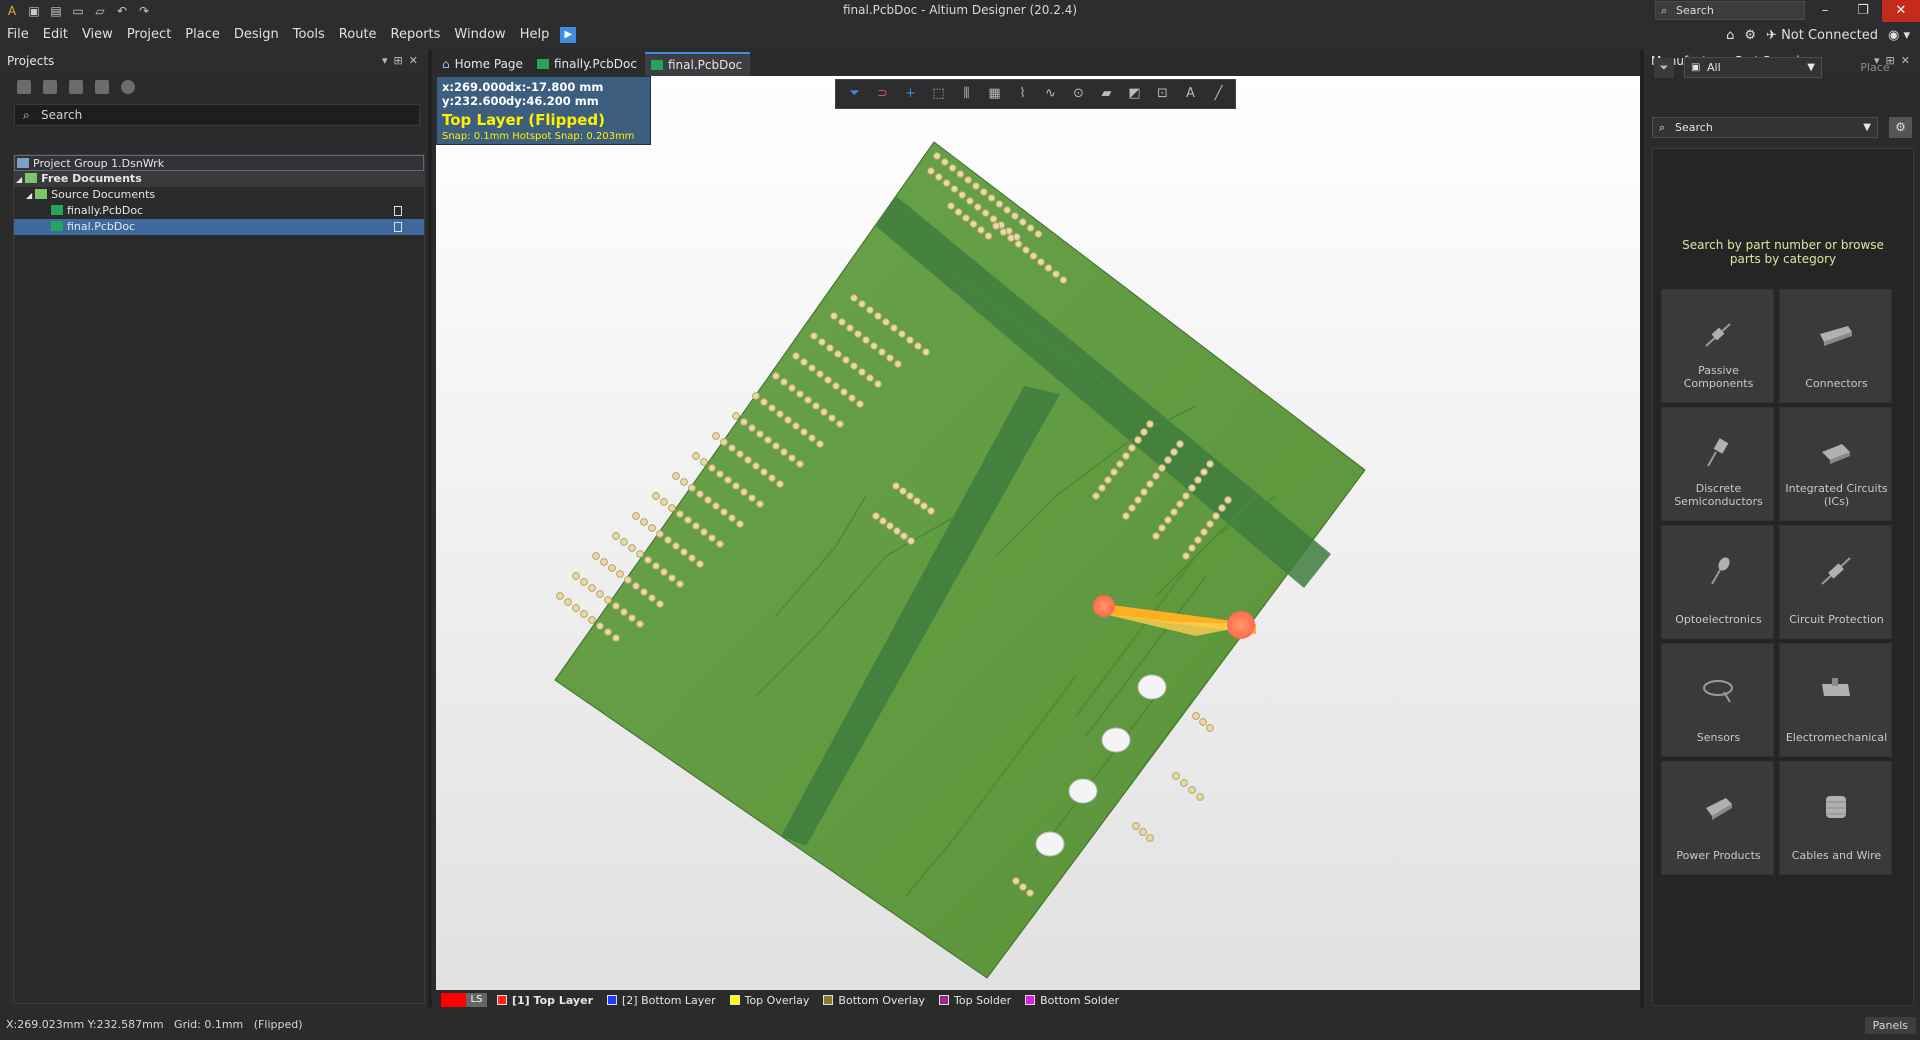 The image size is (1920, 1040). What do you see at coordinates (464, 1000) in the screenshot?
I see `layer-set-button: LS` at bounding box center [464, 1000].